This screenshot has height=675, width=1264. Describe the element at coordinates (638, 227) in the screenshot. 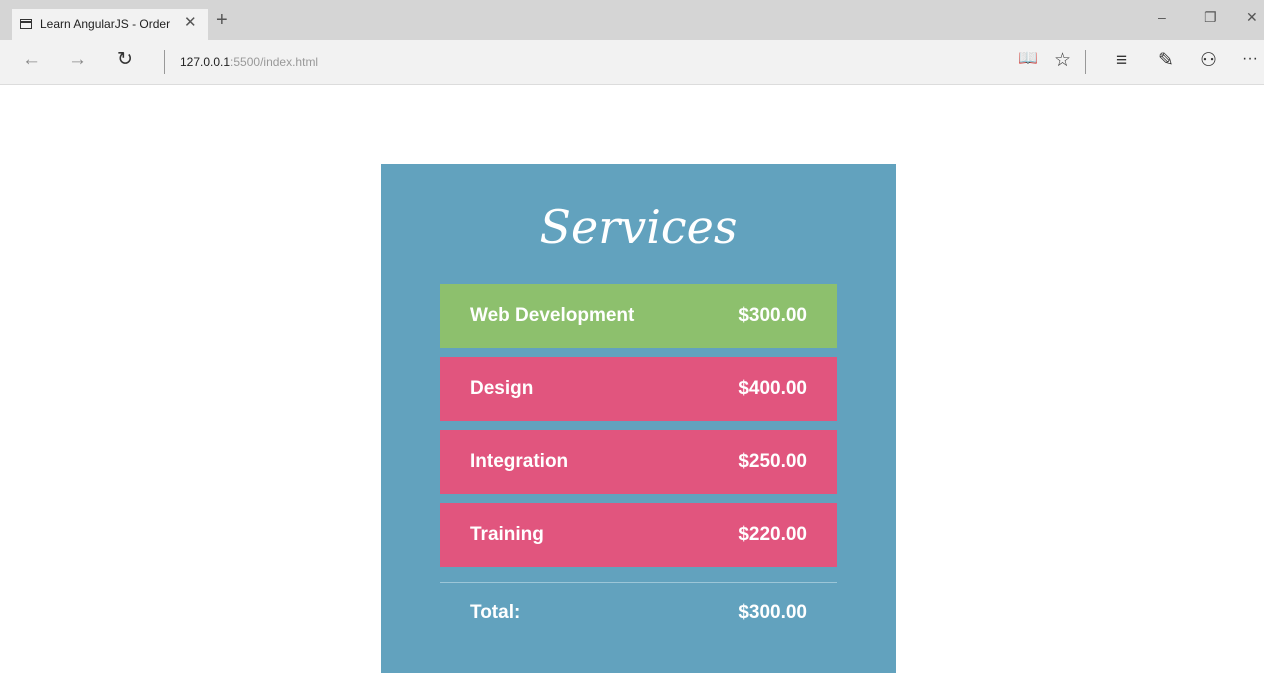

I see `page-title: Services` at that location.